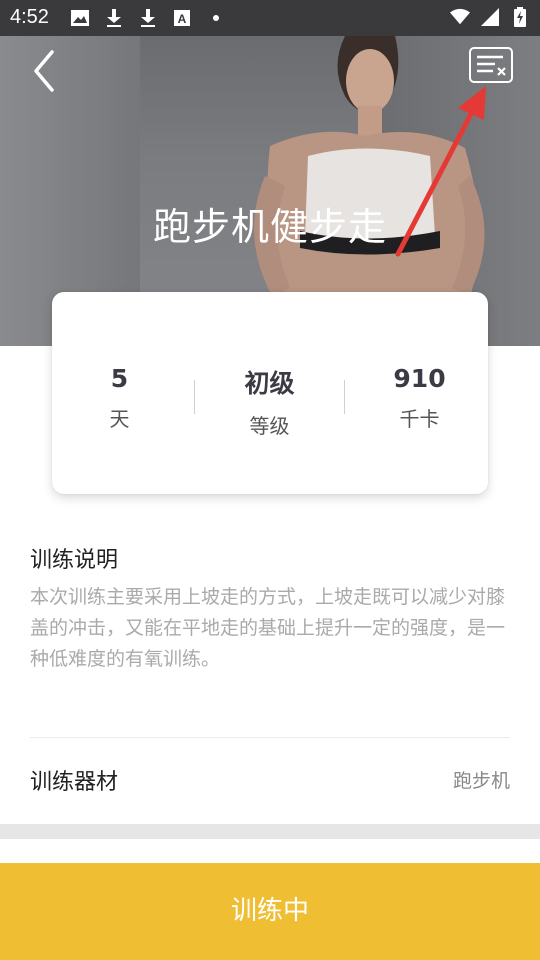 The width and height of the screenshot is (540, 960). Describe the element at coordinates (270, 831) in the screenshot. I see `section-separator` at that location.